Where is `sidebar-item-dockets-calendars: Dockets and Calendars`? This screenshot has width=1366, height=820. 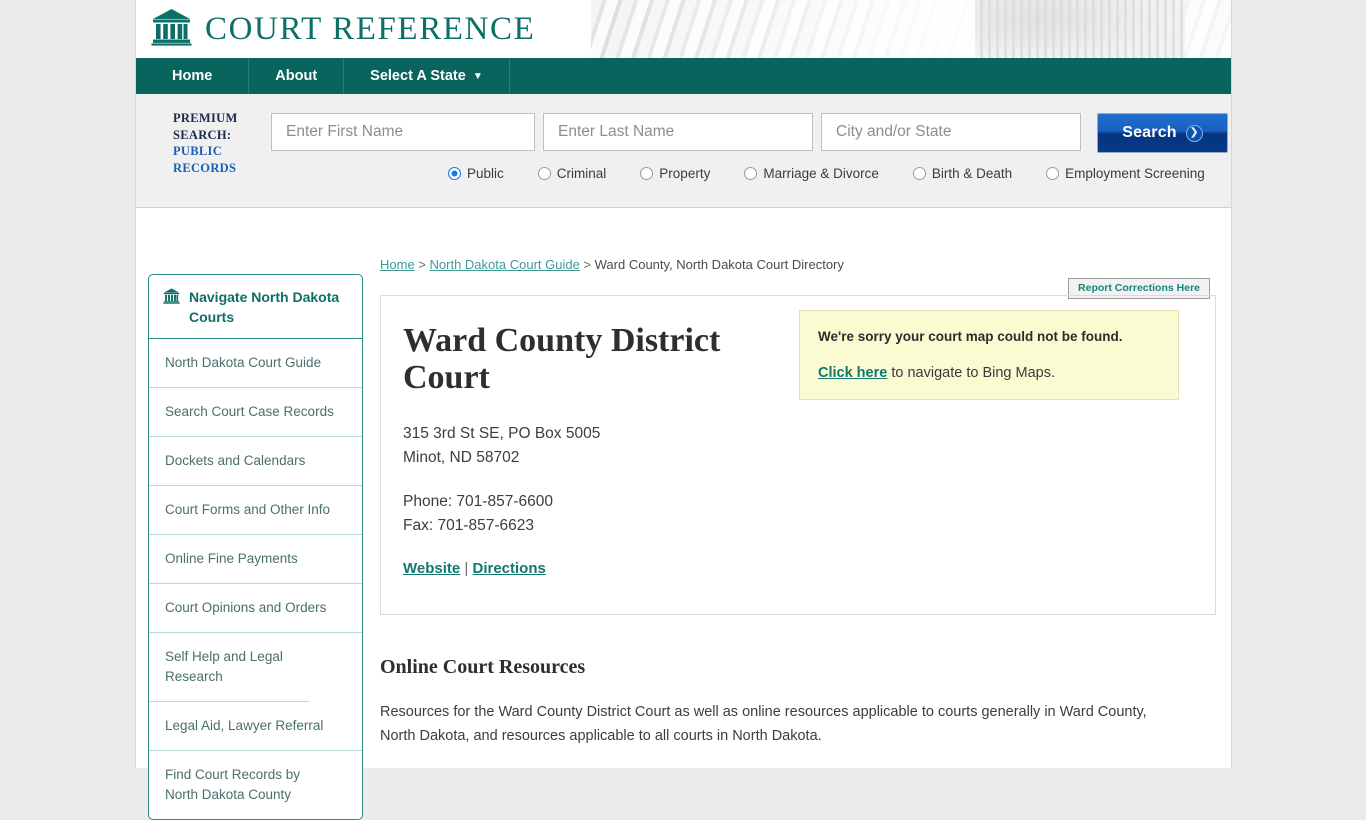 sidebar-item-dockets-calendars: Dockets and Calendars is located at coordinates (255, 461).